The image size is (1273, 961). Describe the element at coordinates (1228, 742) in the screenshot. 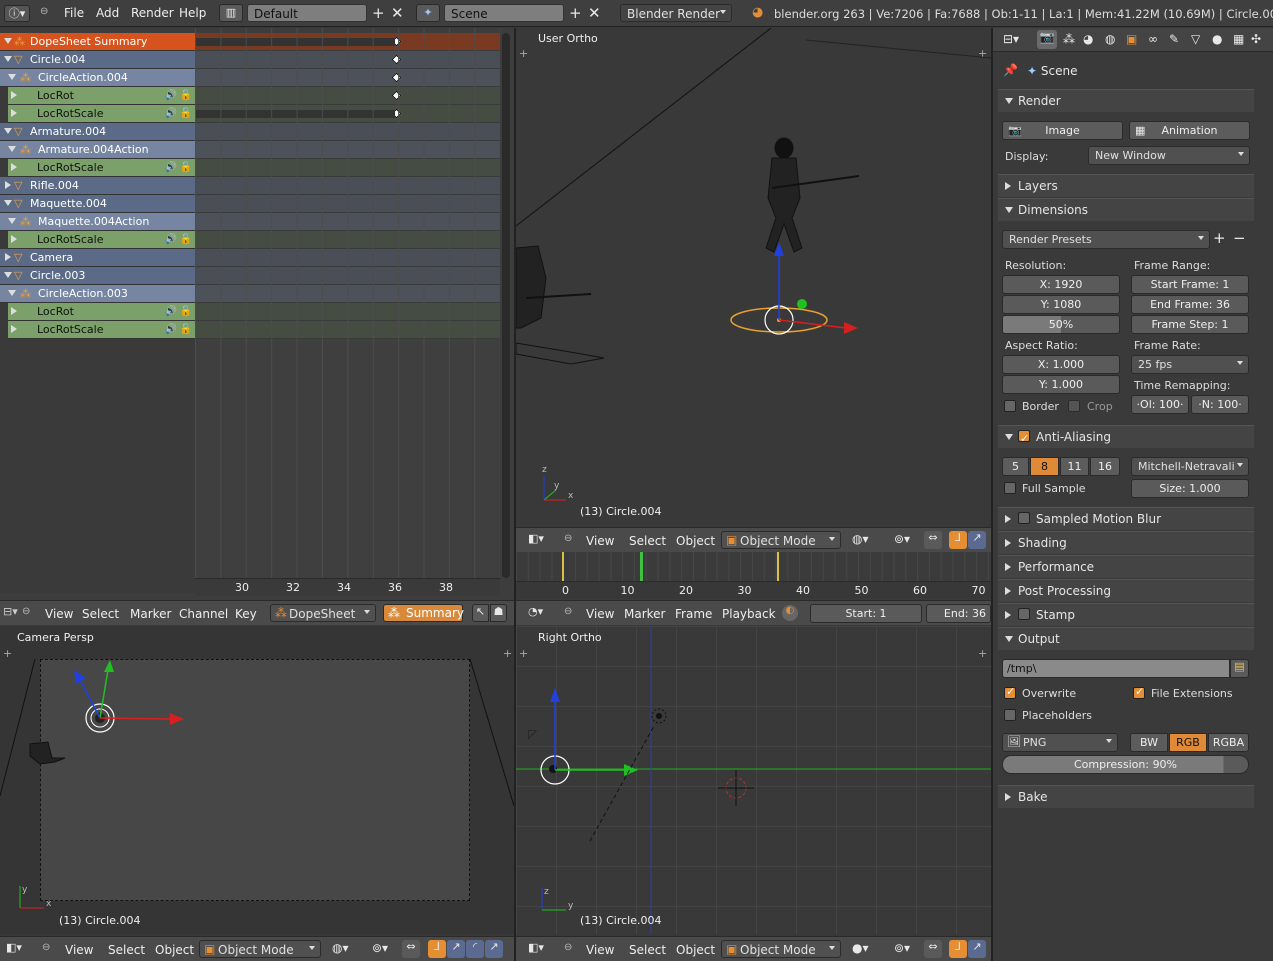

I see `color-rgba-button: RGBA` at that location.